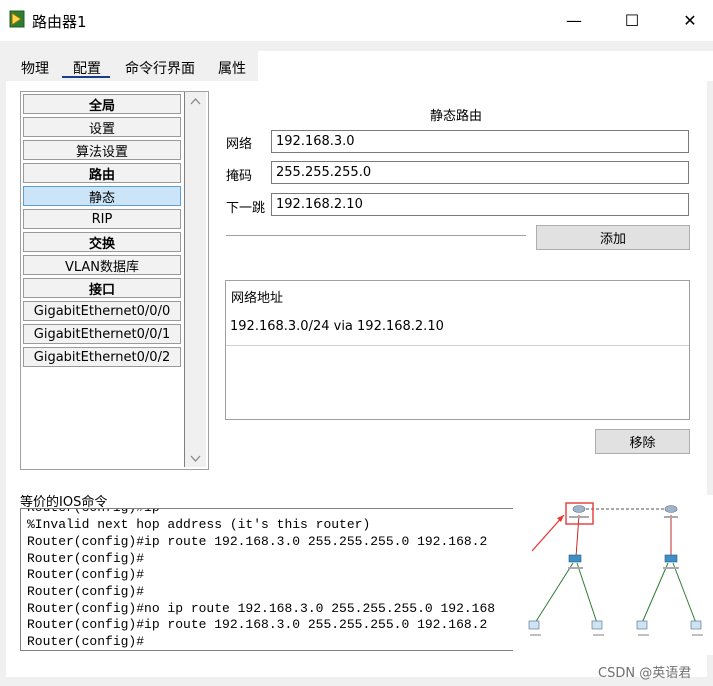 The image size is (713, 686). I want to click on watermark: CSDN @英语君, so click(645, 673).